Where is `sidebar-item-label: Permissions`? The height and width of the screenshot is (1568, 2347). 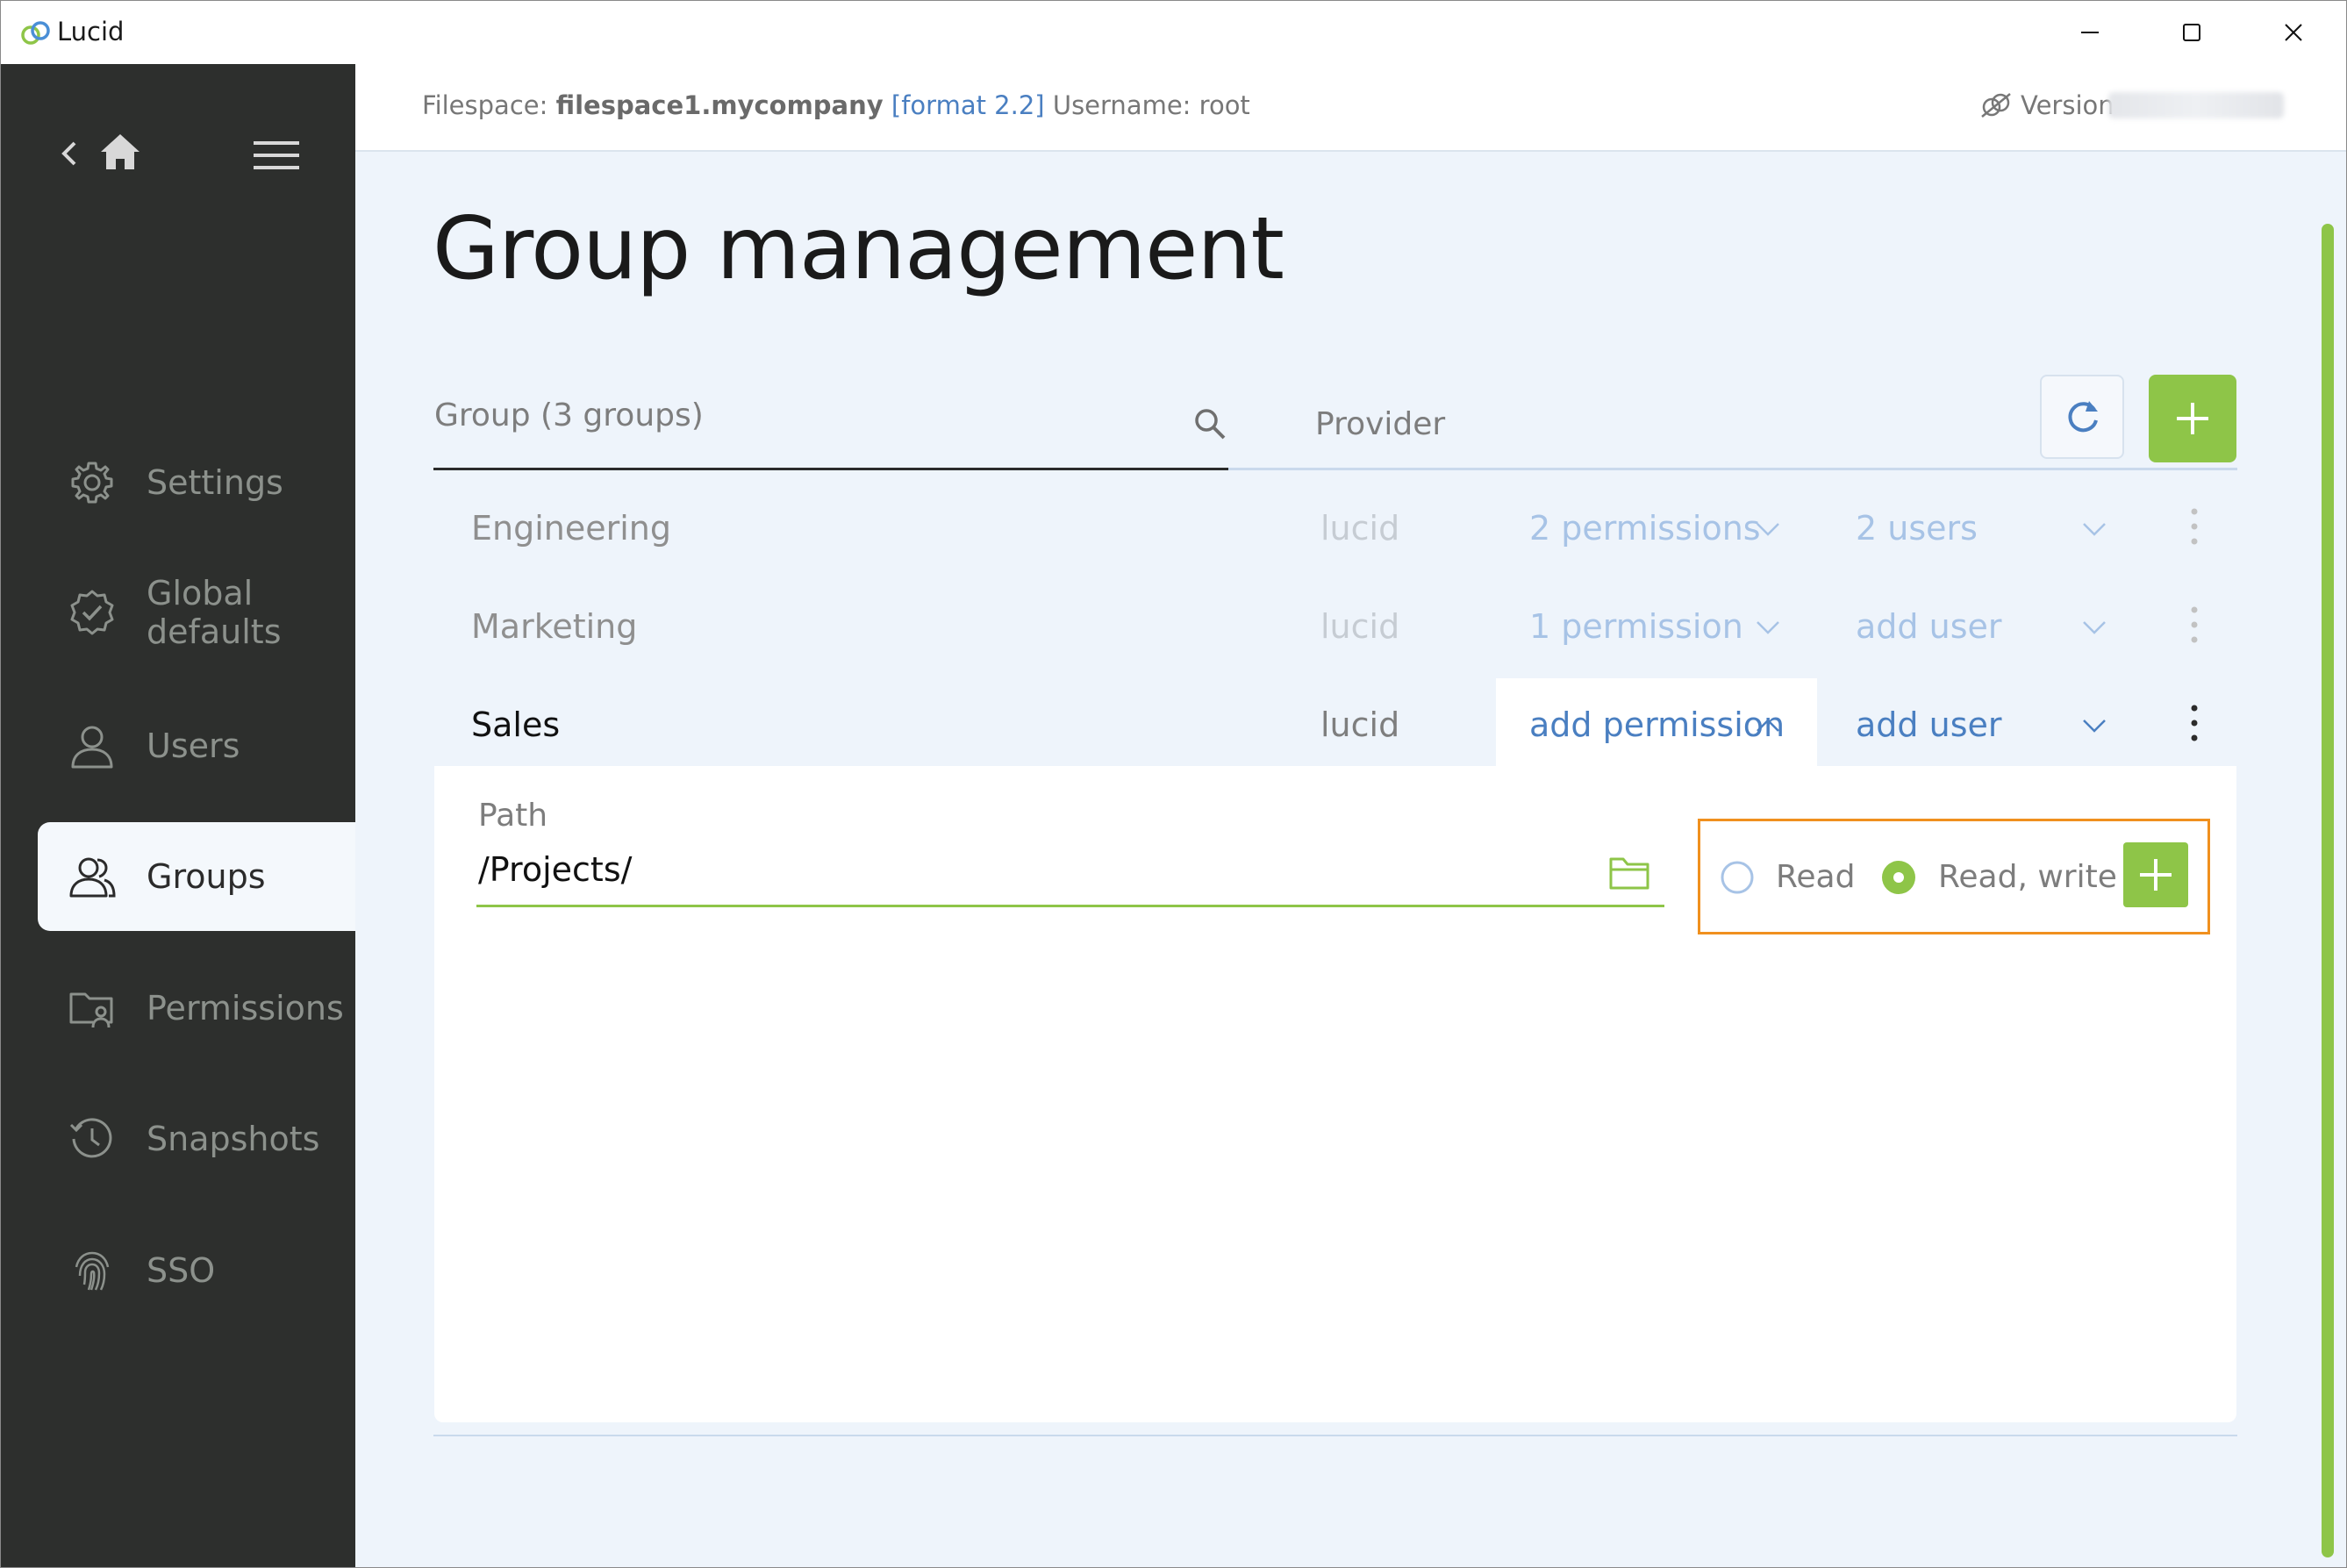 sidebar-item-label: Permissions is located at coordinates (245, 1008).